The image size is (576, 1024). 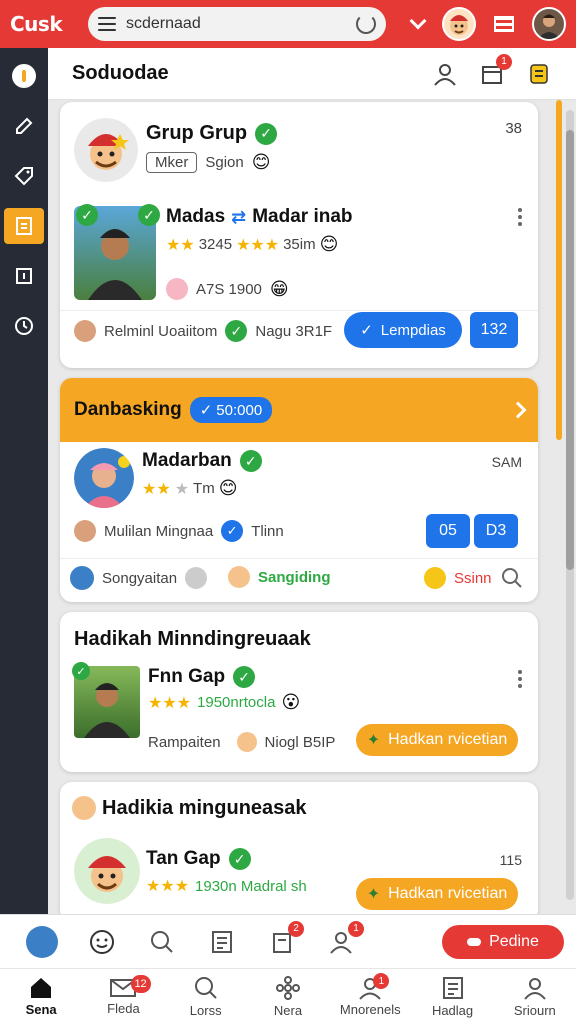 What do you see at coordinates (300, 742) in the screenshot?
I see `sub-mid-text: Niogl B5IP` at bounding box center [300, 742].